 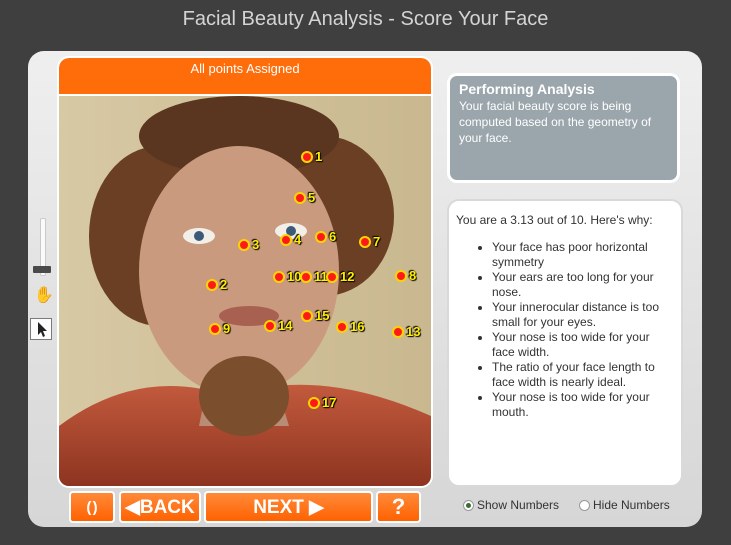 What do you see at coordinates (365, 19) in the screenshot?
I see `app-title: Facial Beauty Analysis - Score Your Face` at bounding box center [365, 19].